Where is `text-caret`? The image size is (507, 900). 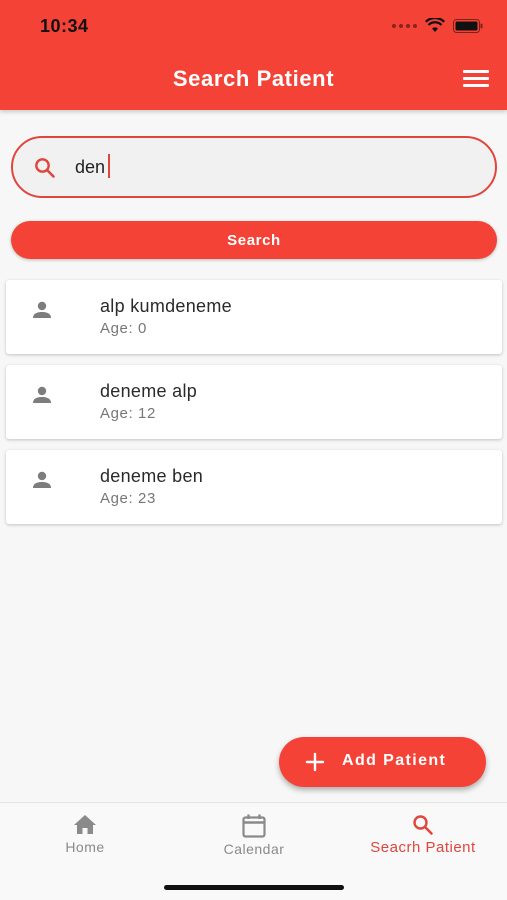 text-caret is located at coordinates (109, 166).